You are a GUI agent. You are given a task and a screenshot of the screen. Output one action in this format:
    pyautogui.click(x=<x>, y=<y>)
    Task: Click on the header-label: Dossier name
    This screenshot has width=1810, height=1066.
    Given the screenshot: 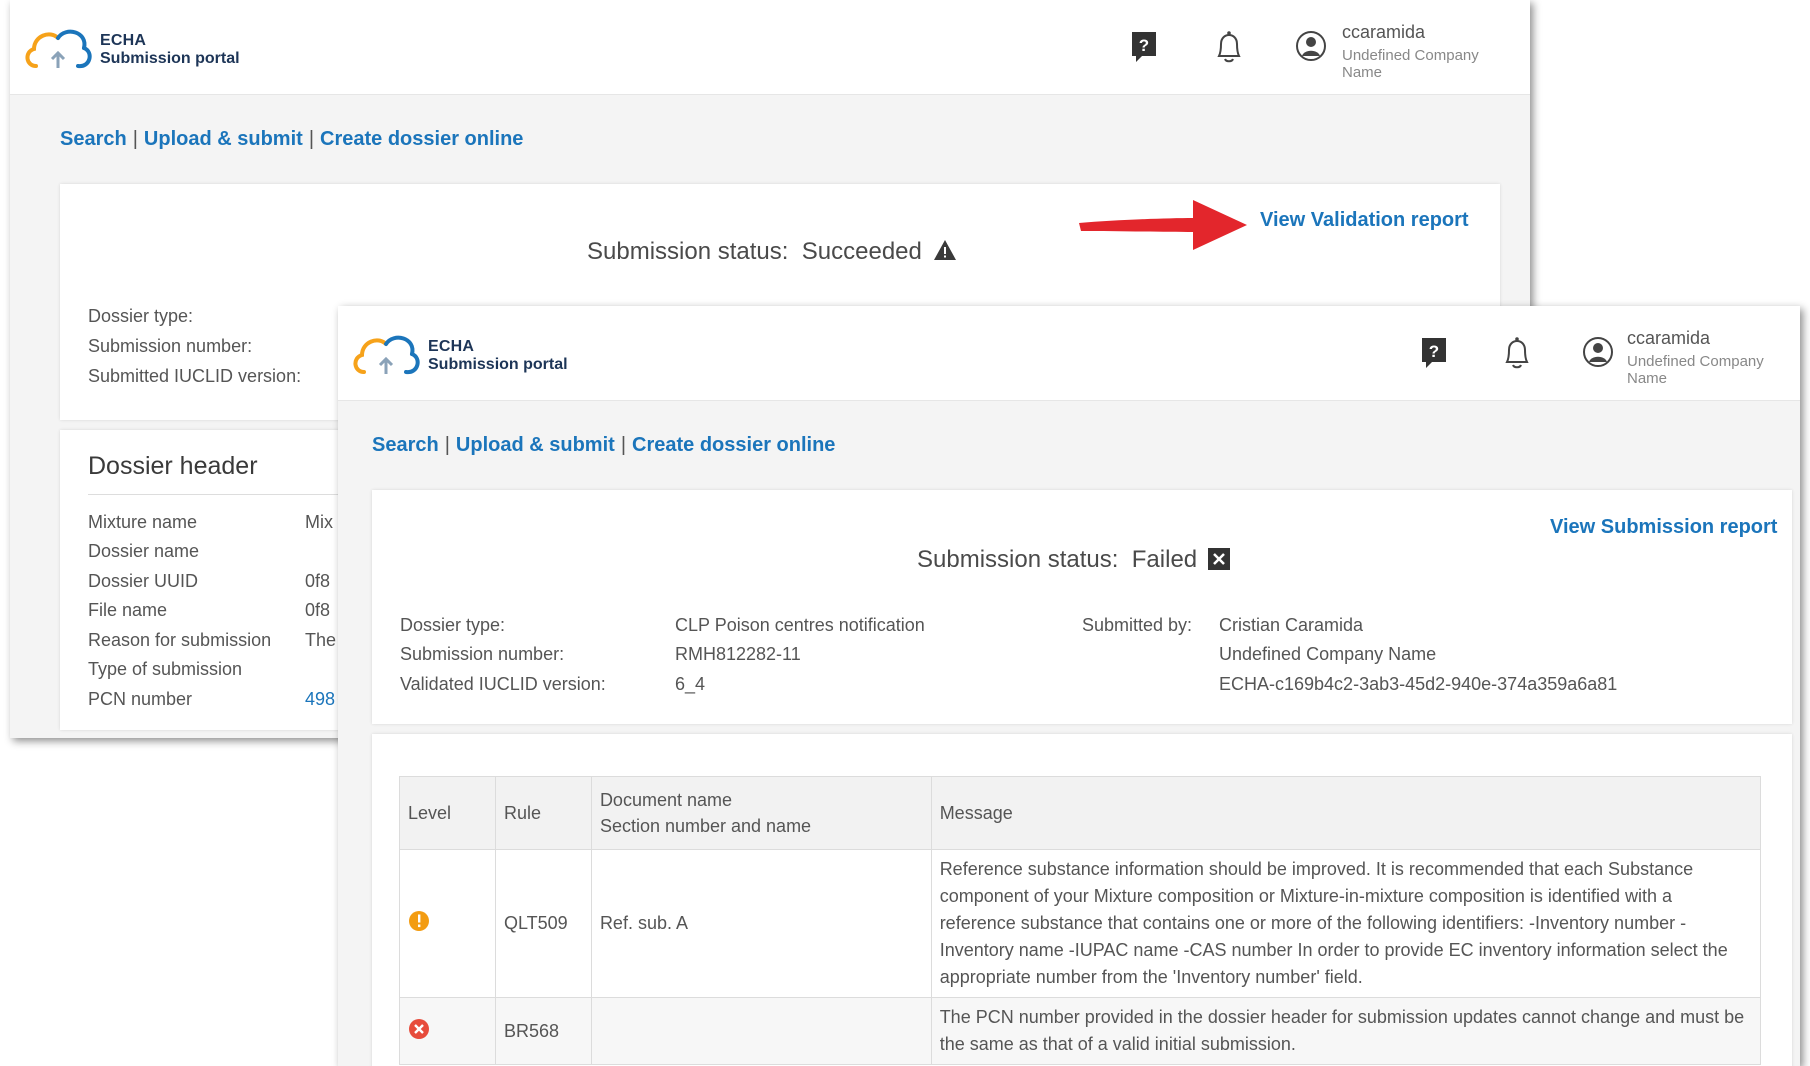 What is the action you would take?
    pyautogui.click(x=144, y=551)
    